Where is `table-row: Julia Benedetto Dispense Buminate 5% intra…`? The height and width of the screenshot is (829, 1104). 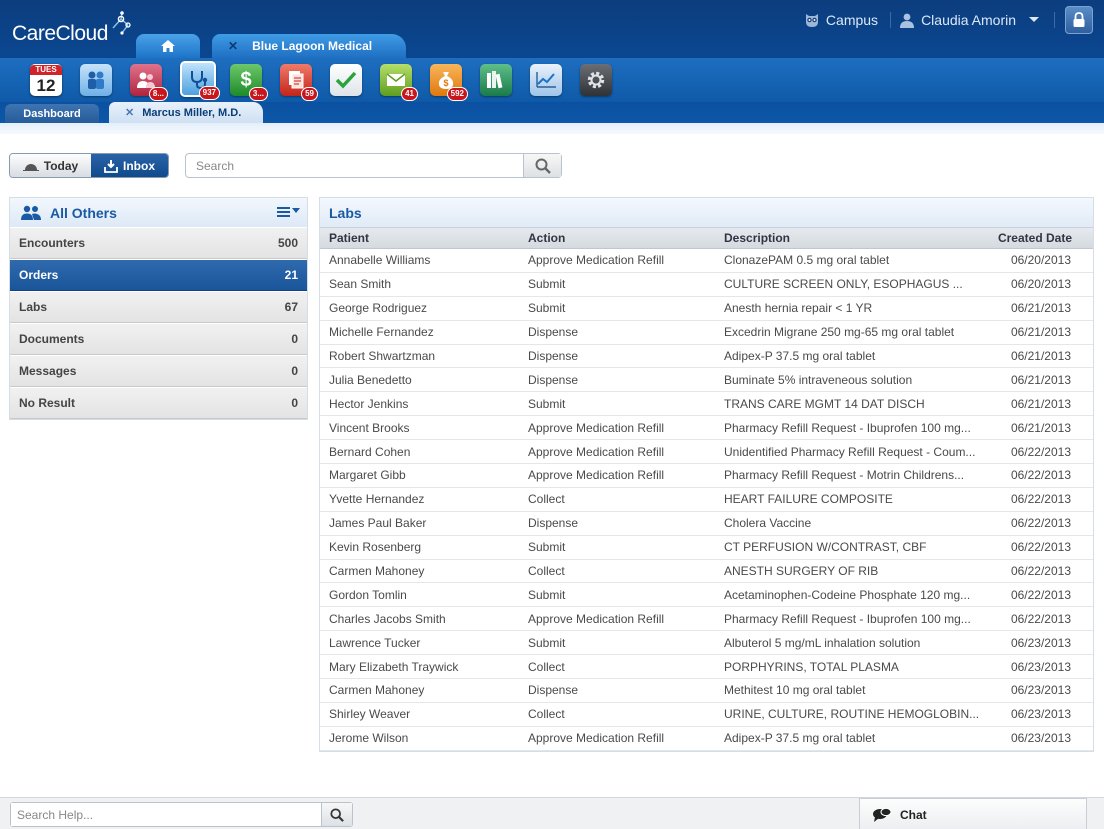
table-row: Julia Benedetto Dispense Buminate 5% intra… is located at coordinates (706, 380).